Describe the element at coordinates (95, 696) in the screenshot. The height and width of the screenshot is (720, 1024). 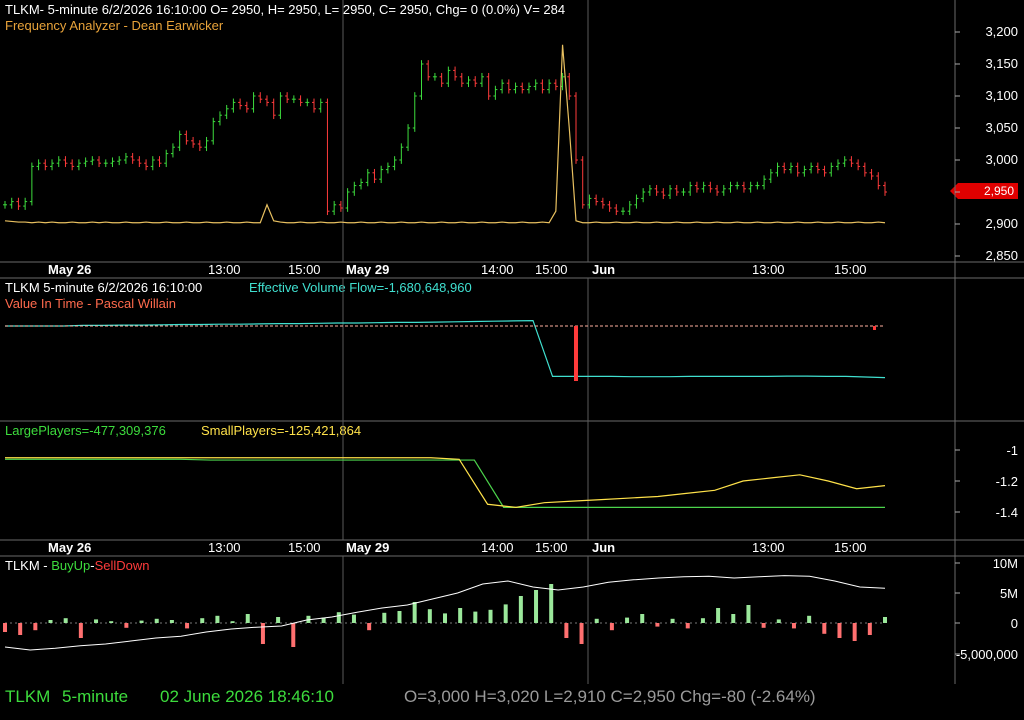
I see `footer-interval: 5-minute` at that location.